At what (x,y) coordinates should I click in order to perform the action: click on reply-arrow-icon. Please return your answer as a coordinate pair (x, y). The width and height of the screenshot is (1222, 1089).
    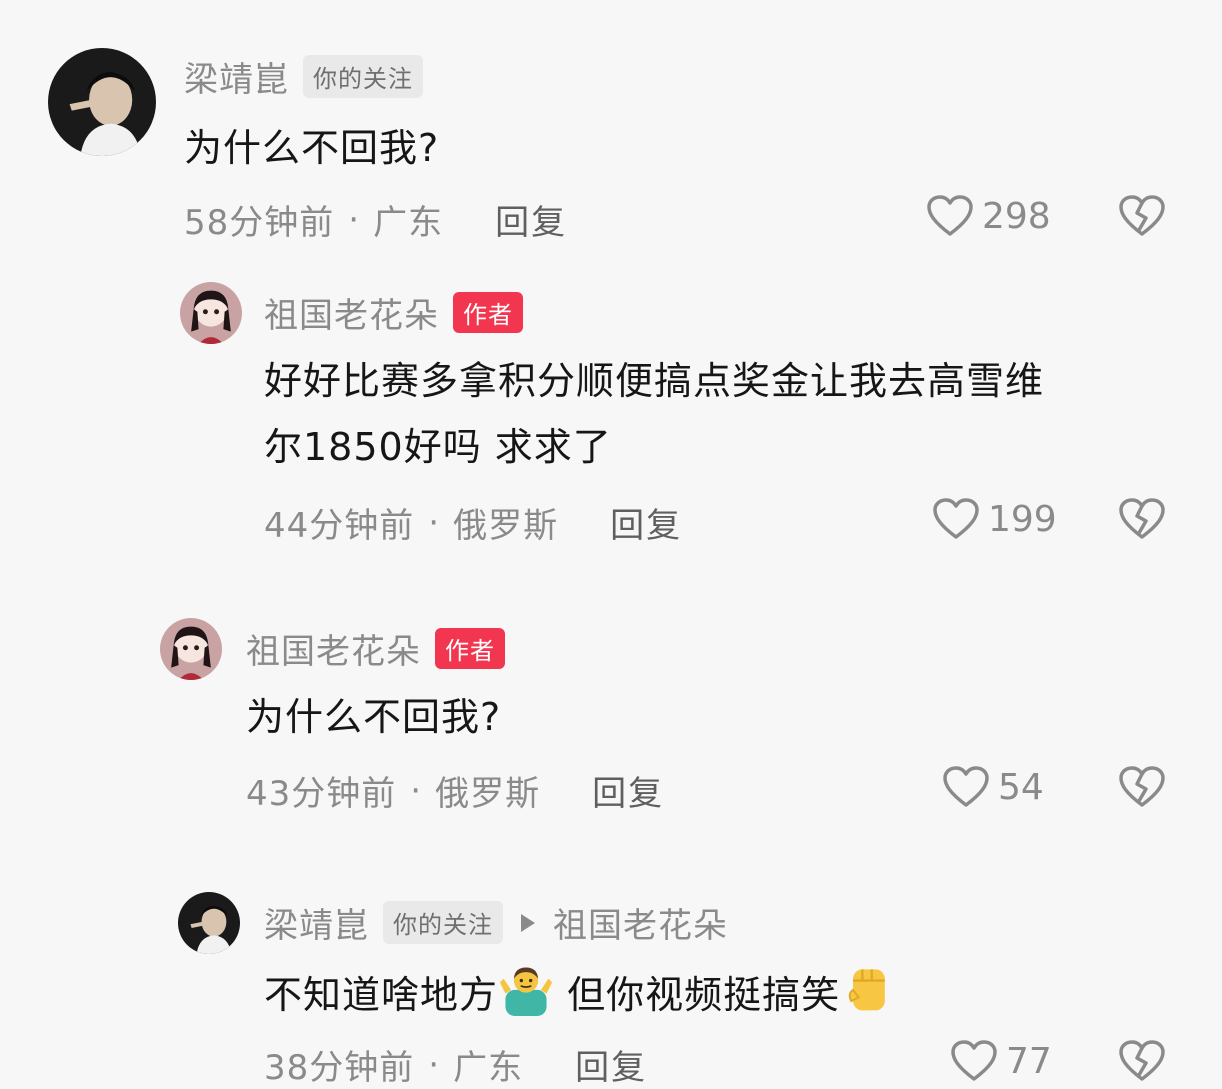
    Looking at the image, I should click on (528, 922).